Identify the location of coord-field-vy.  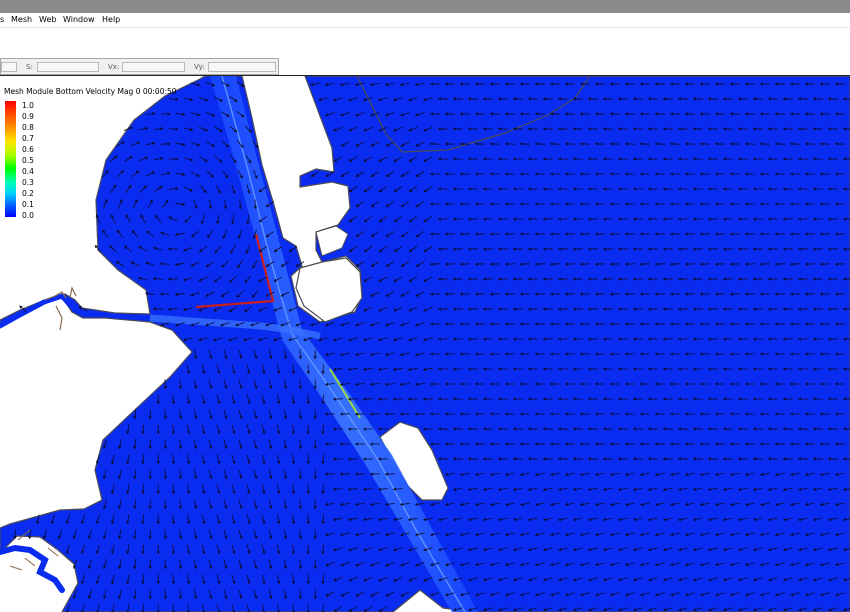
(242, 67).